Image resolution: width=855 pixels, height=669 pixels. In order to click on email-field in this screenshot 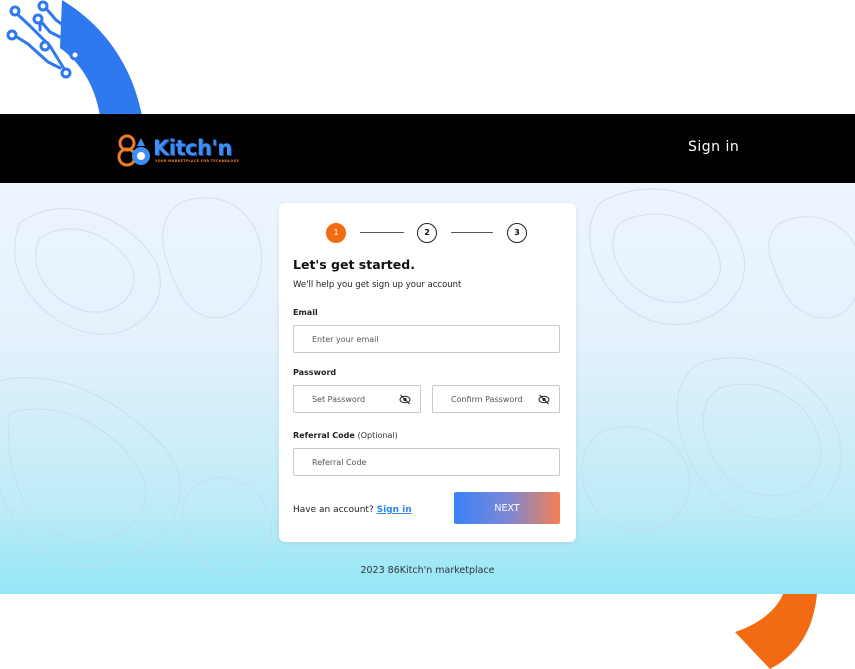, I will do `click(424, 339)`.